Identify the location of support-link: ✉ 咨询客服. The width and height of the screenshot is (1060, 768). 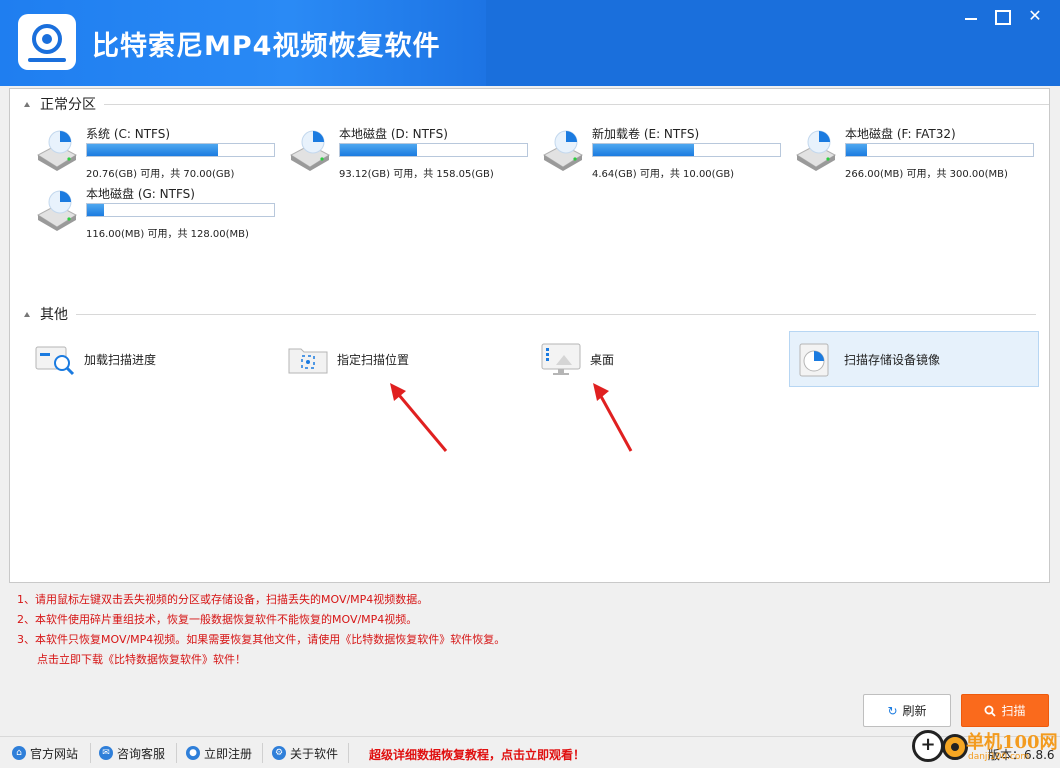
(132, 753).